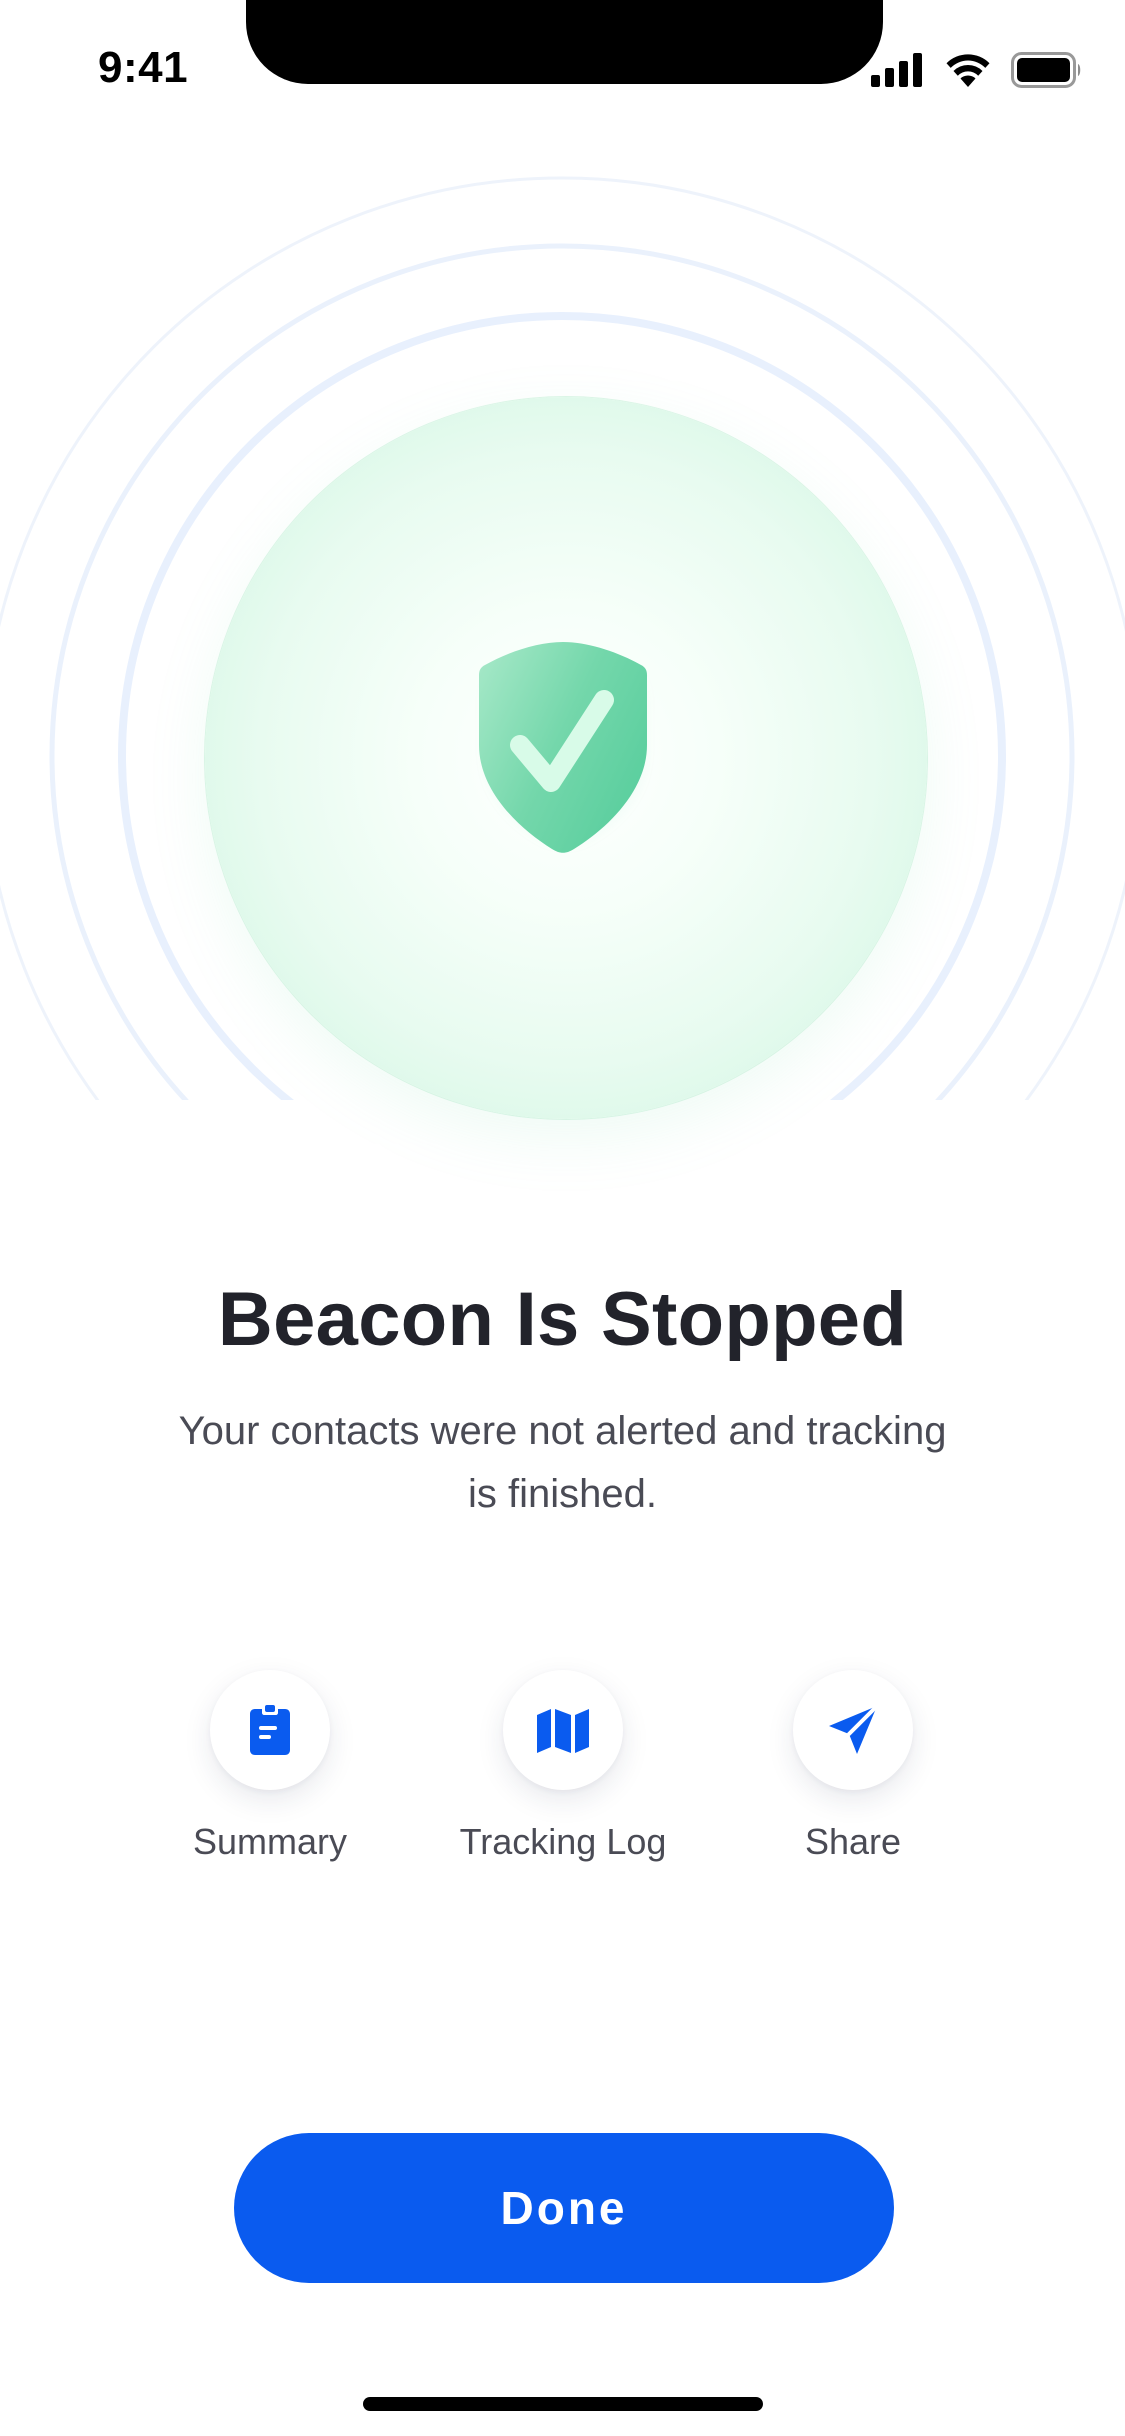  I want to click on summary-button: Summary, so click(270, 1780).